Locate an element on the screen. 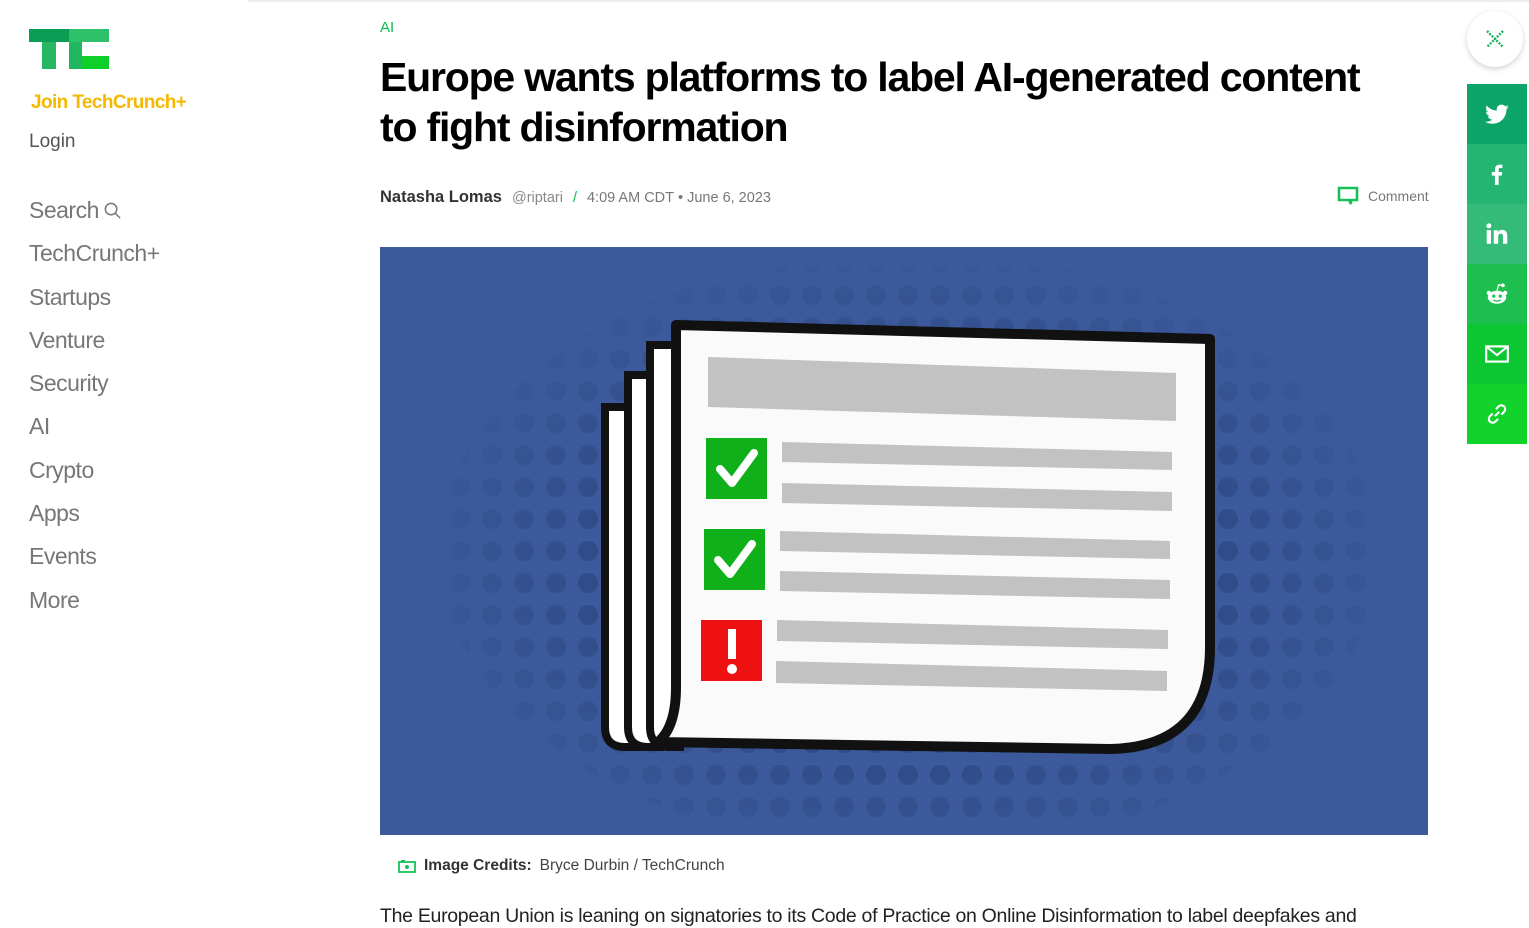 This screenshot has width=1529, height=928. reddit-icon is located at coordinates (1497, 293).